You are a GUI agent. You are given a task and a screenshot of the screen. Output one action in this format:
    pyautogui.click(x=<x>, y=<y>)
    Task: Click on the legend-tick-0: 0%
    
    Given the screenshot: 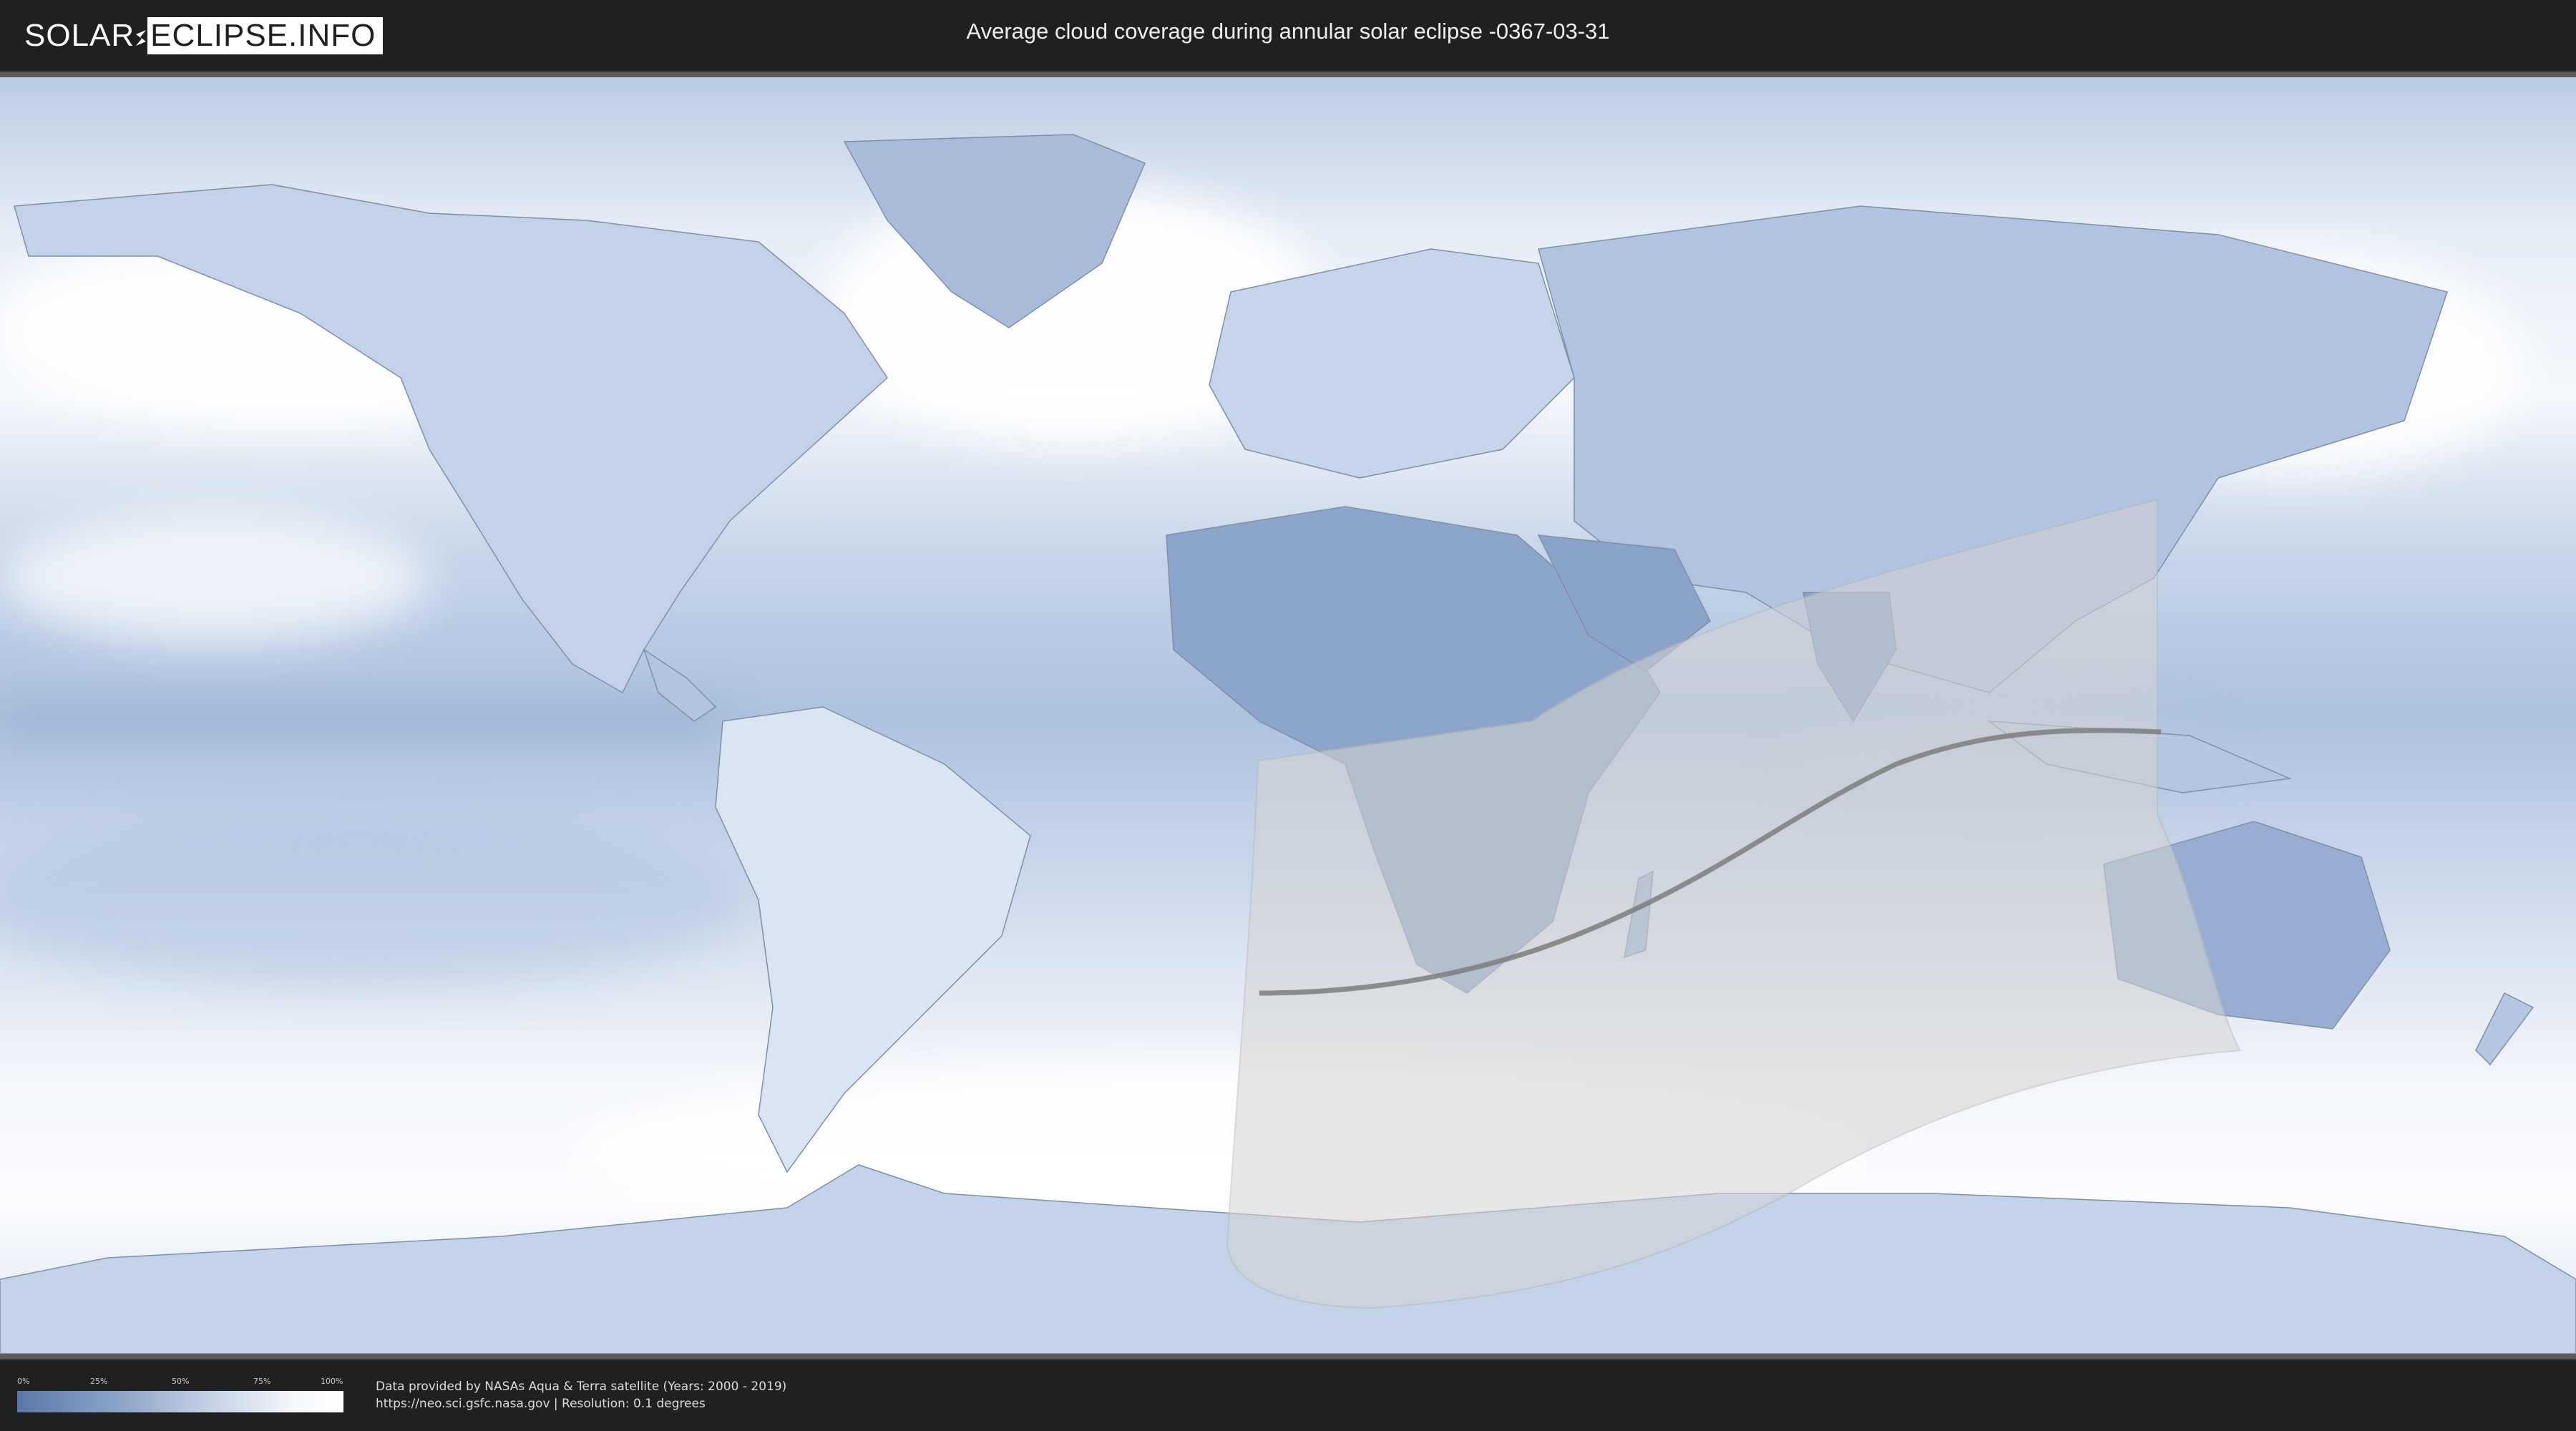 What is the action you would take?
    pyautogui.click(x=23, y=1382)
    